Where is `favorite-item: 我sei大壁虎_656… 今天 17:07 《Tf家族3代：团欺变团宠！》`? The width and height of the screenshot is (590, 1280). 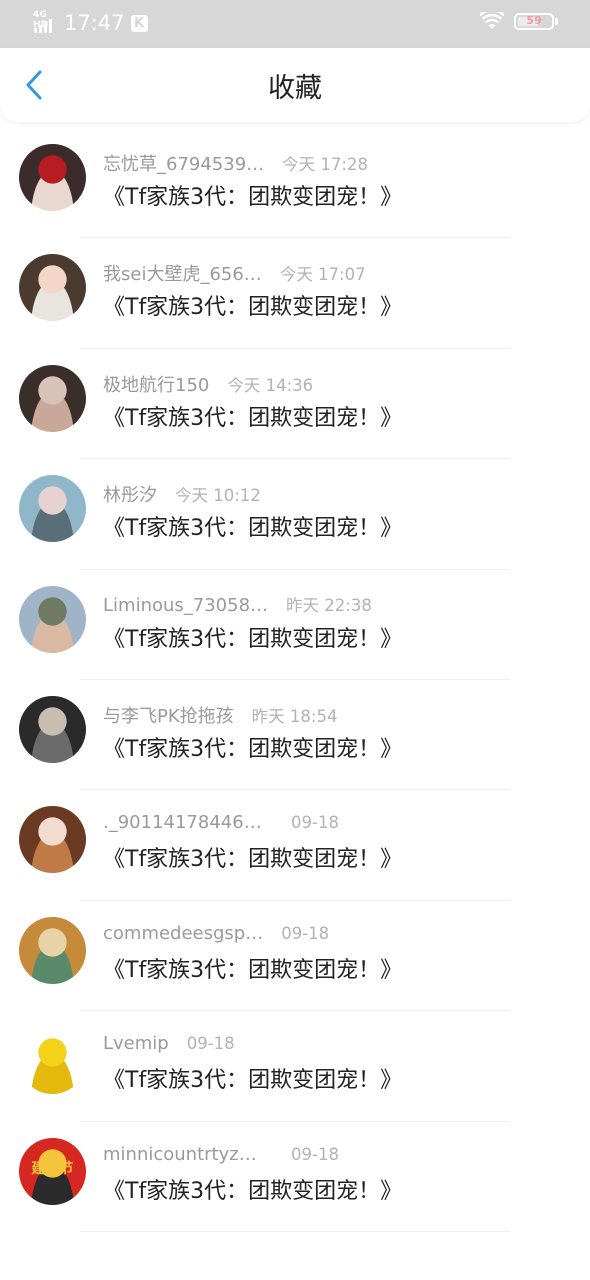
favorite-item: 我sei大壁虎_656… 今天 17:07 《Tf家族3代：团欺变团宠！》 is located at coordinates (295, 293).